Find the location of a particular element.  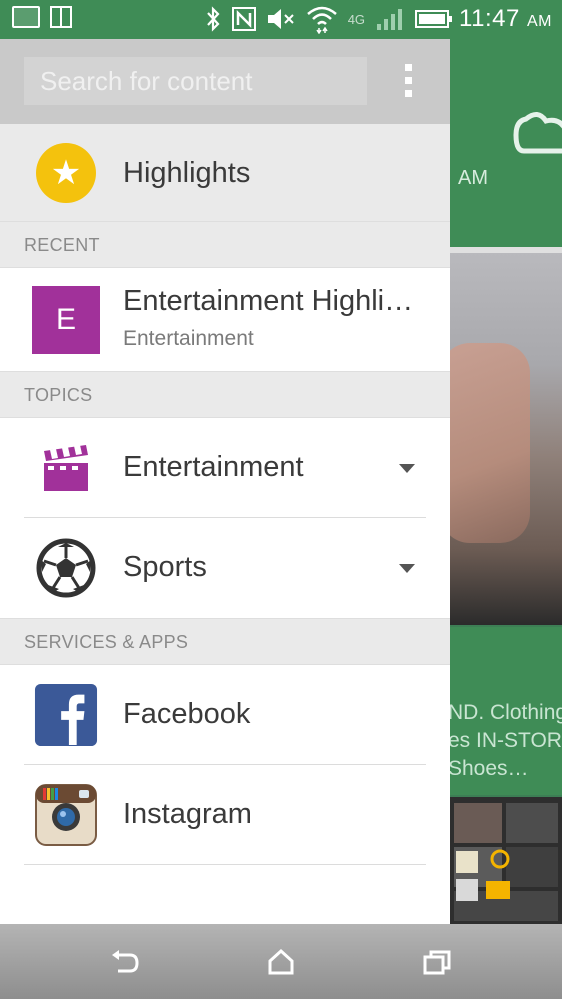

topic-item-entertainment: Entertainment is located at coordinates (225, 468).